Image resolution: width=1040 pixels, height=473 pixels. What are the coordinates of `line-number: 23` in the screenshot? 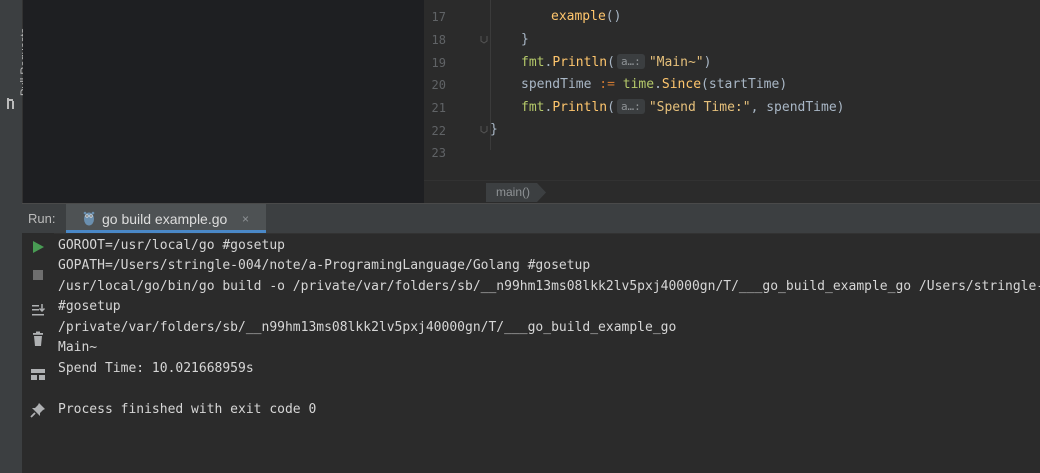 It's located at (438, 153).